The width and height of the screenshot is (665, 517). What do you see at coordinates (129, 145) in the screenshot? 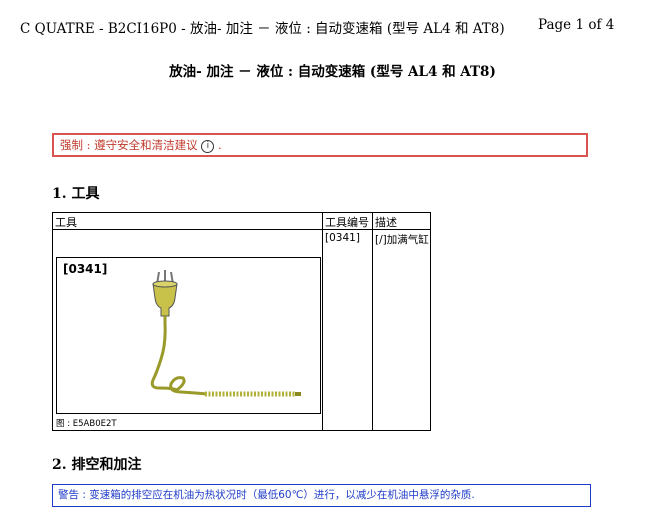
I see `mandatory-text: 强制 : 遵守安全和清洁建议` at bounding box center [129, 145].